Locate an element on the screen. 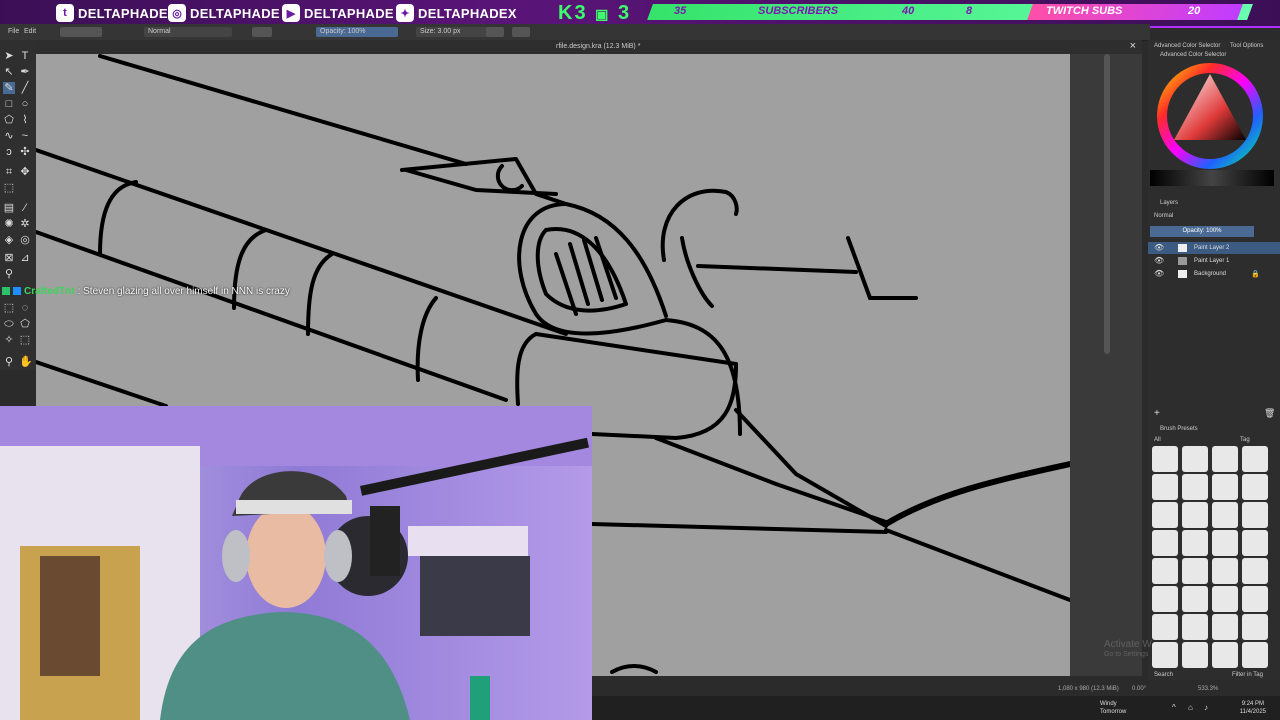 This screenshot has height=720, width=1280. rect-select-icon: ⬚ is located at coordinates (9, 308).